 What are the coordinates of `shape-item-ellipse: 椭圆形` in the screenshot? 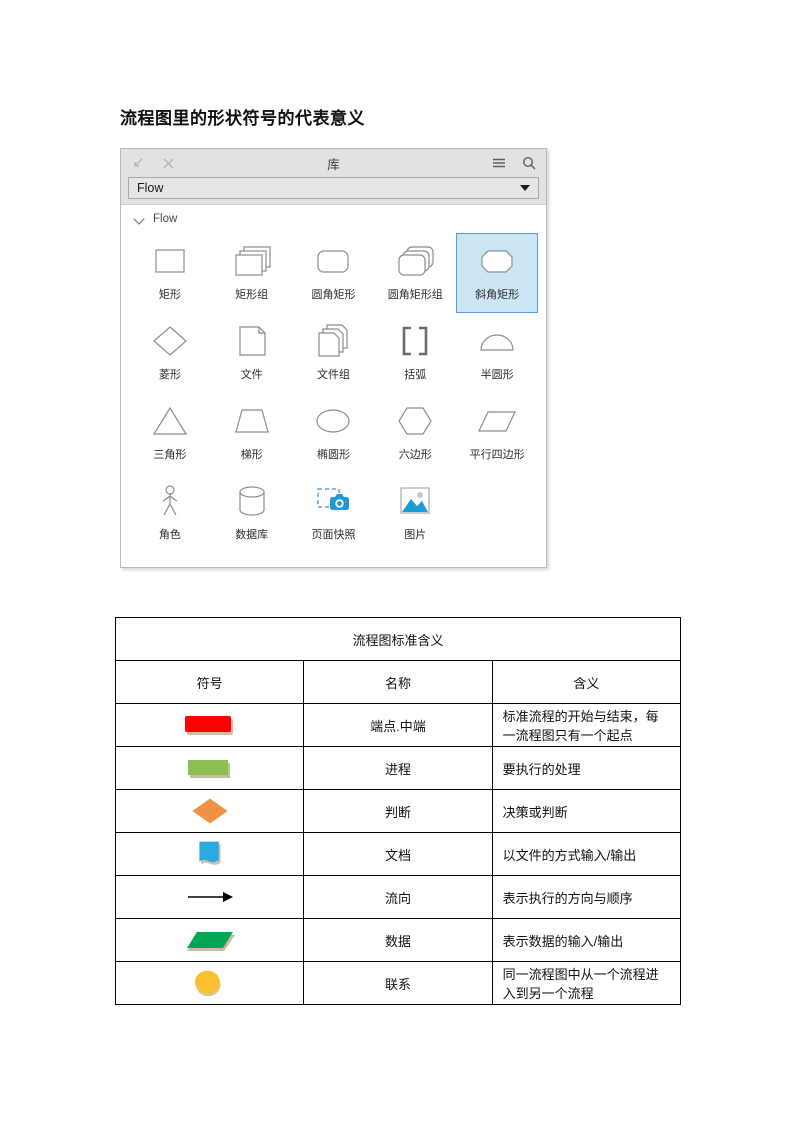 It's located at (334, 433).